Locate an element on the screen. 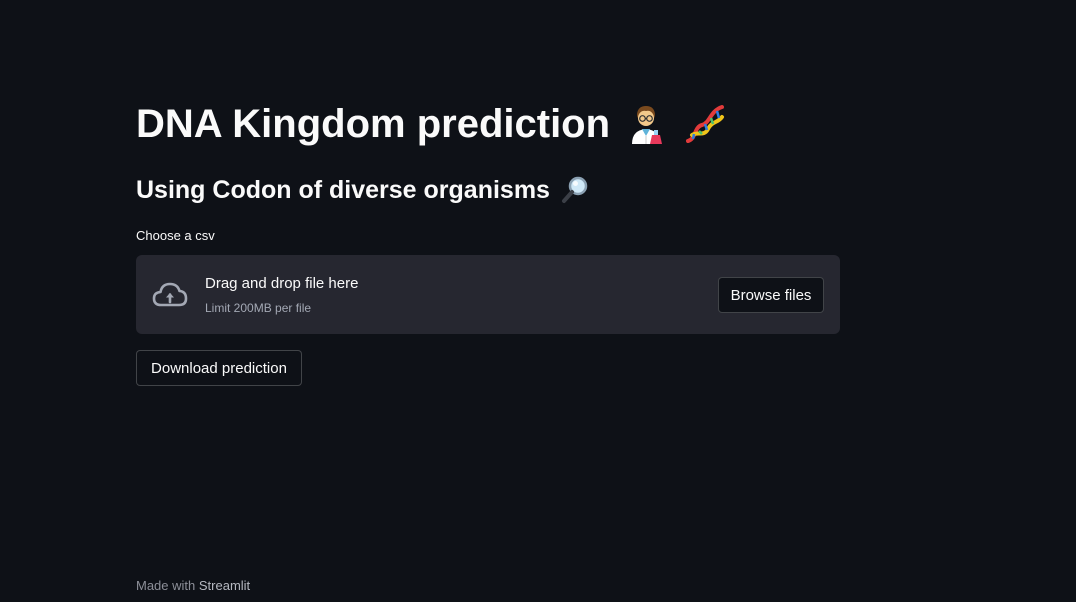 This screenshot has width=1076, height=602. uploader-label: Choose a csv is located at coordinates (175, 235).